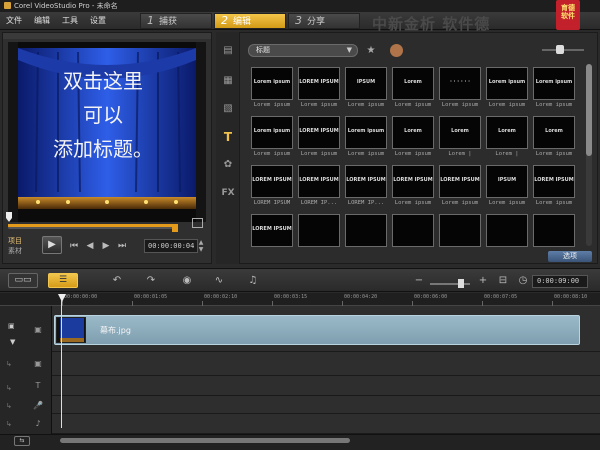 This screenshot has height=450, width=600. What do you see at coordinates (103, 115) in the screenshot?
I see `title-overlay-text: 双击这里 可以 添加标题。` at bounding box center [103, 115].